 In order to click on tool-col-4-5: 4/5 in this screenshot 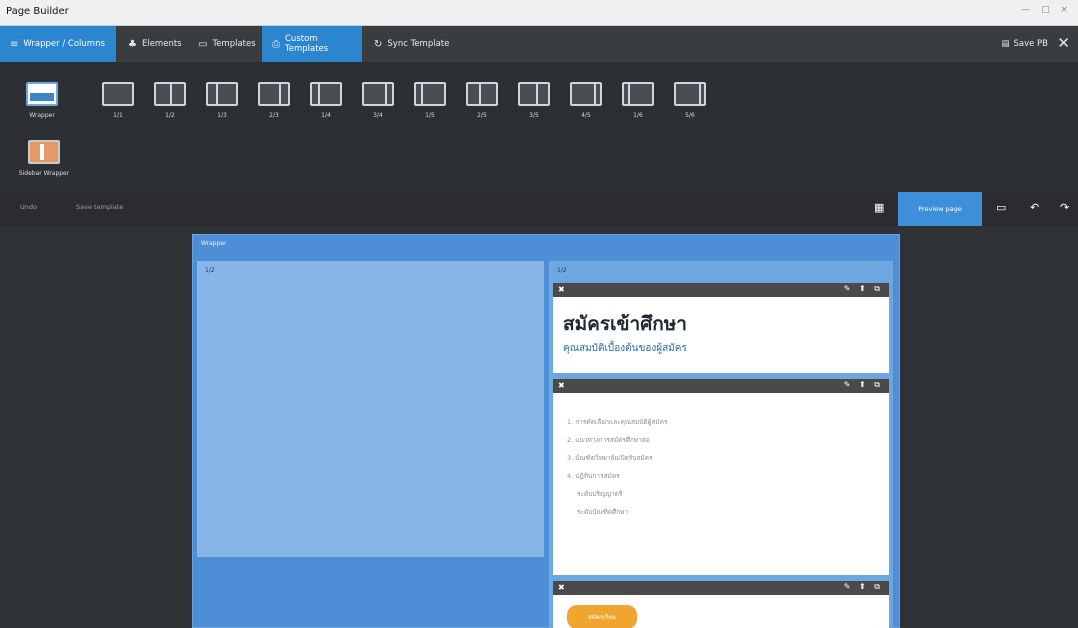, I will do `click(586, 100)`.